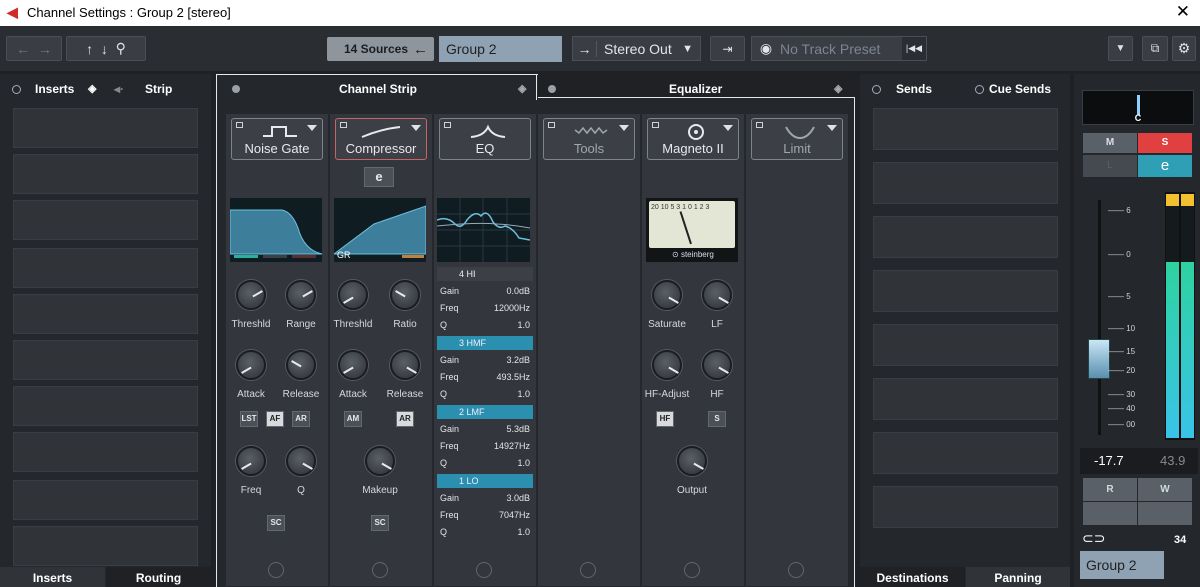  I want to click on history-nav-buttons: ← →, so click(34, 48).